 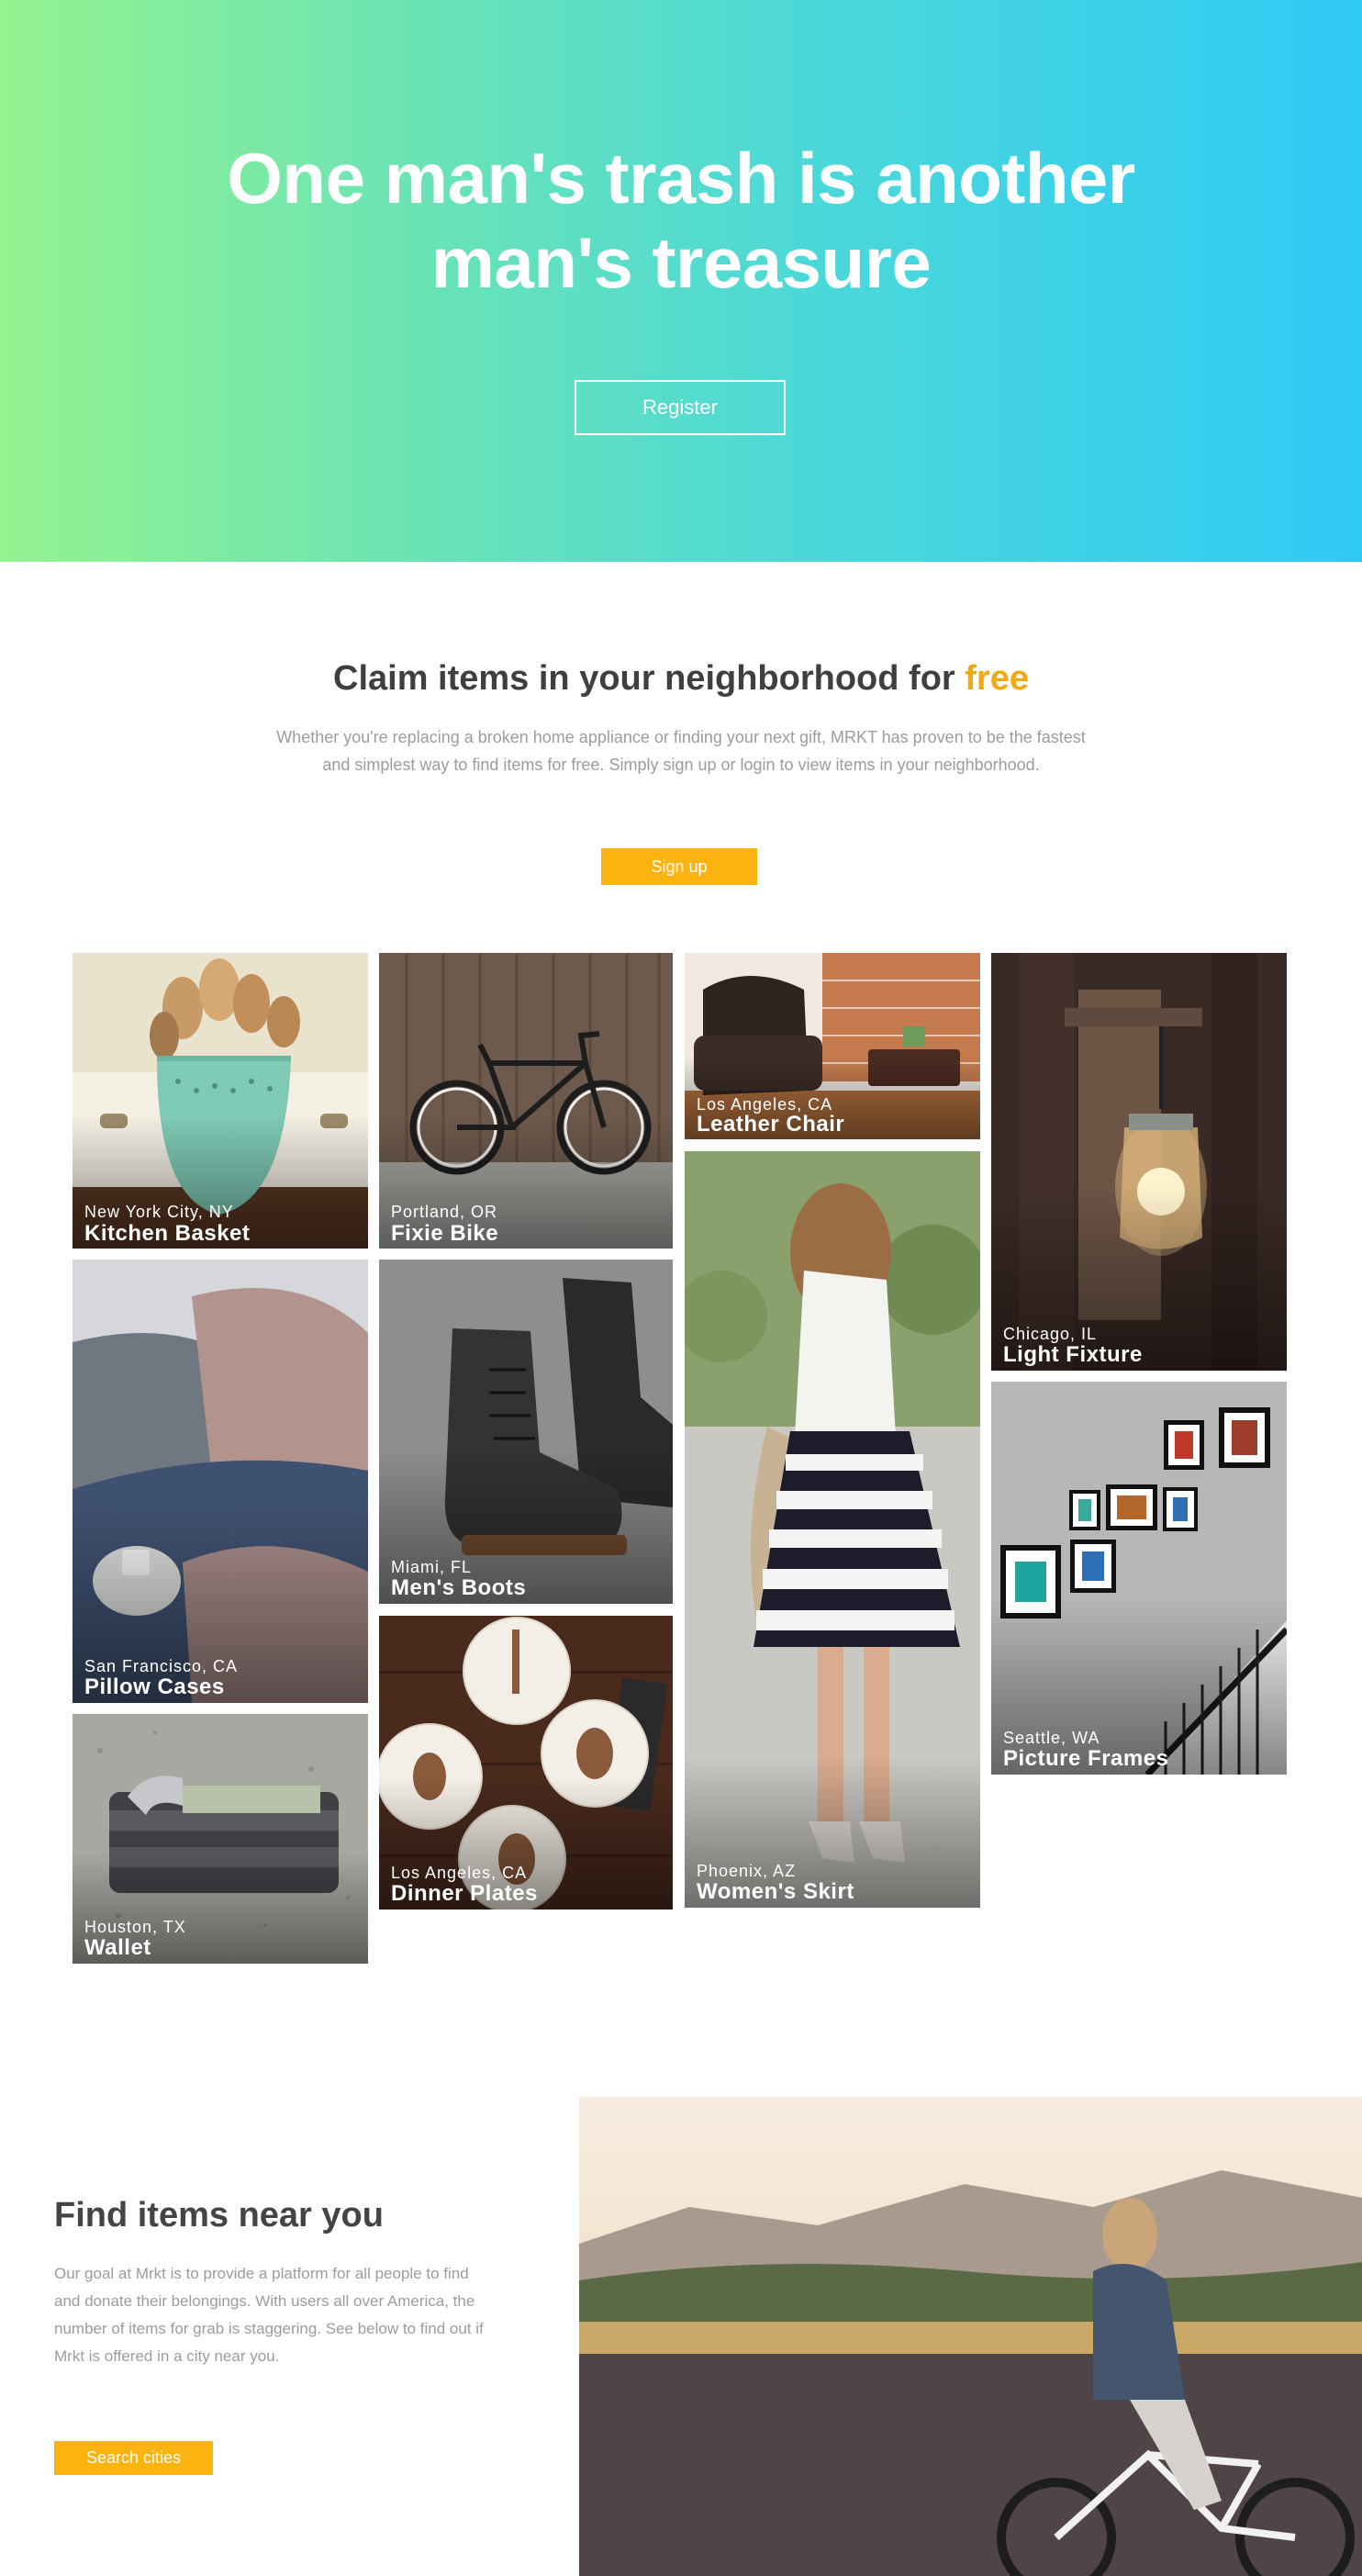 I want to click on item-location: Los Angeles, CA, so click(x=459, y=1873).